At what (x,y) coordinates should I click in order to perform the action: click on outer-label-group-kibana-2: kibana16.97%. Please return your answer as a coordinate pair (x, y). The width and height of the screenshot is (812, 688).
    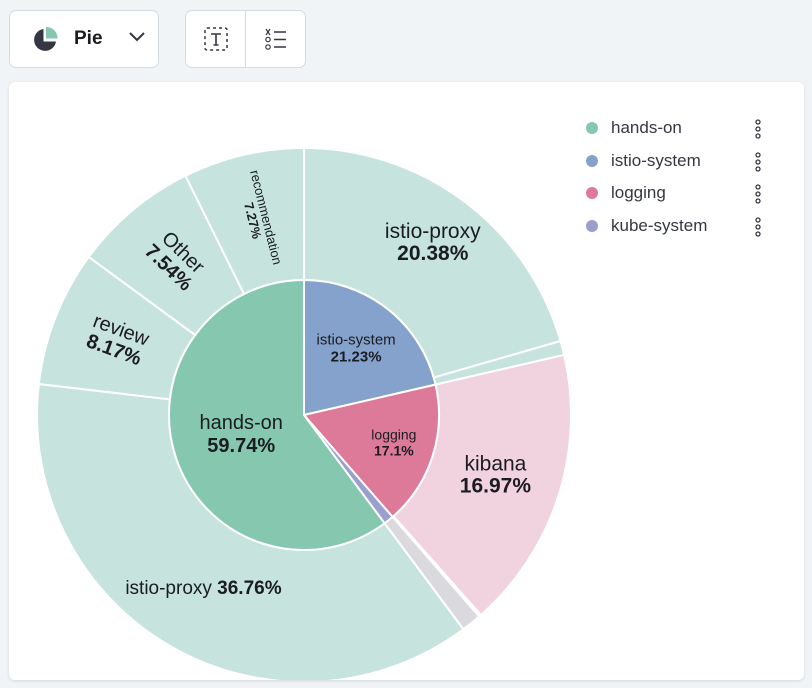
    Looking at the image, I should click on (496, 474).